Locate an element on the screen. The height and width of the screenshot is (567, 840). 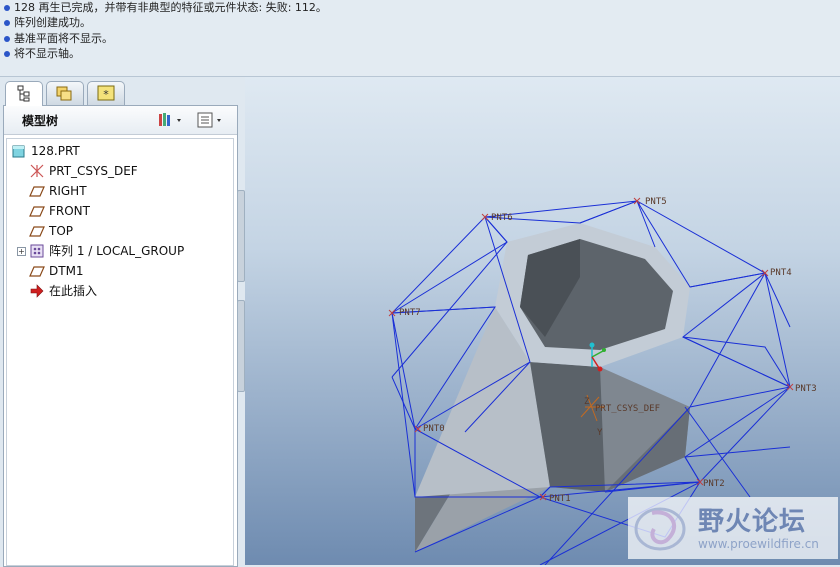
svg-text: Y is located at coordinates (600, 433).